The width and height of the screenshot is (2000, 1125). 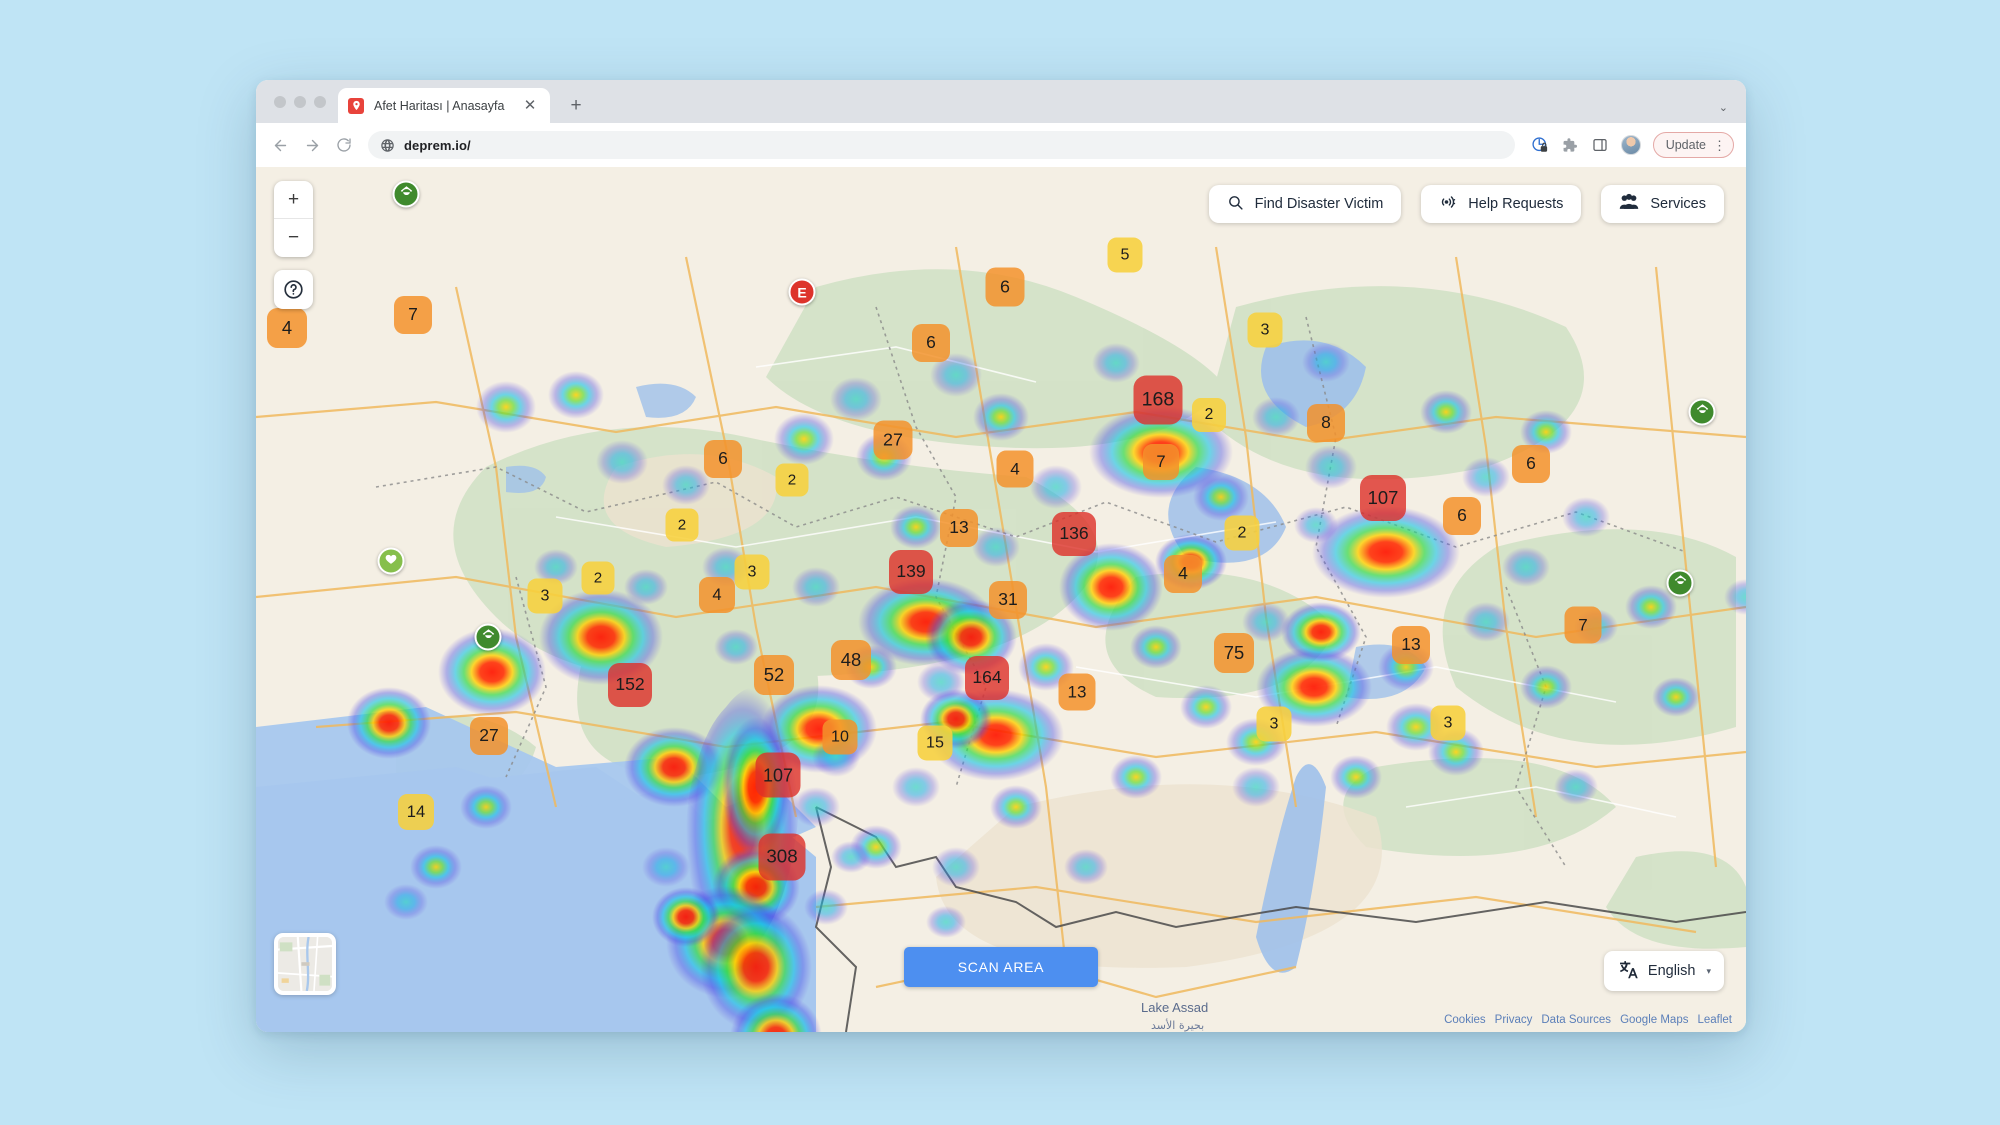 I want to click on browser-tab: Afet Haritası | Anasayfa ✕, so click(x=444, y=105).